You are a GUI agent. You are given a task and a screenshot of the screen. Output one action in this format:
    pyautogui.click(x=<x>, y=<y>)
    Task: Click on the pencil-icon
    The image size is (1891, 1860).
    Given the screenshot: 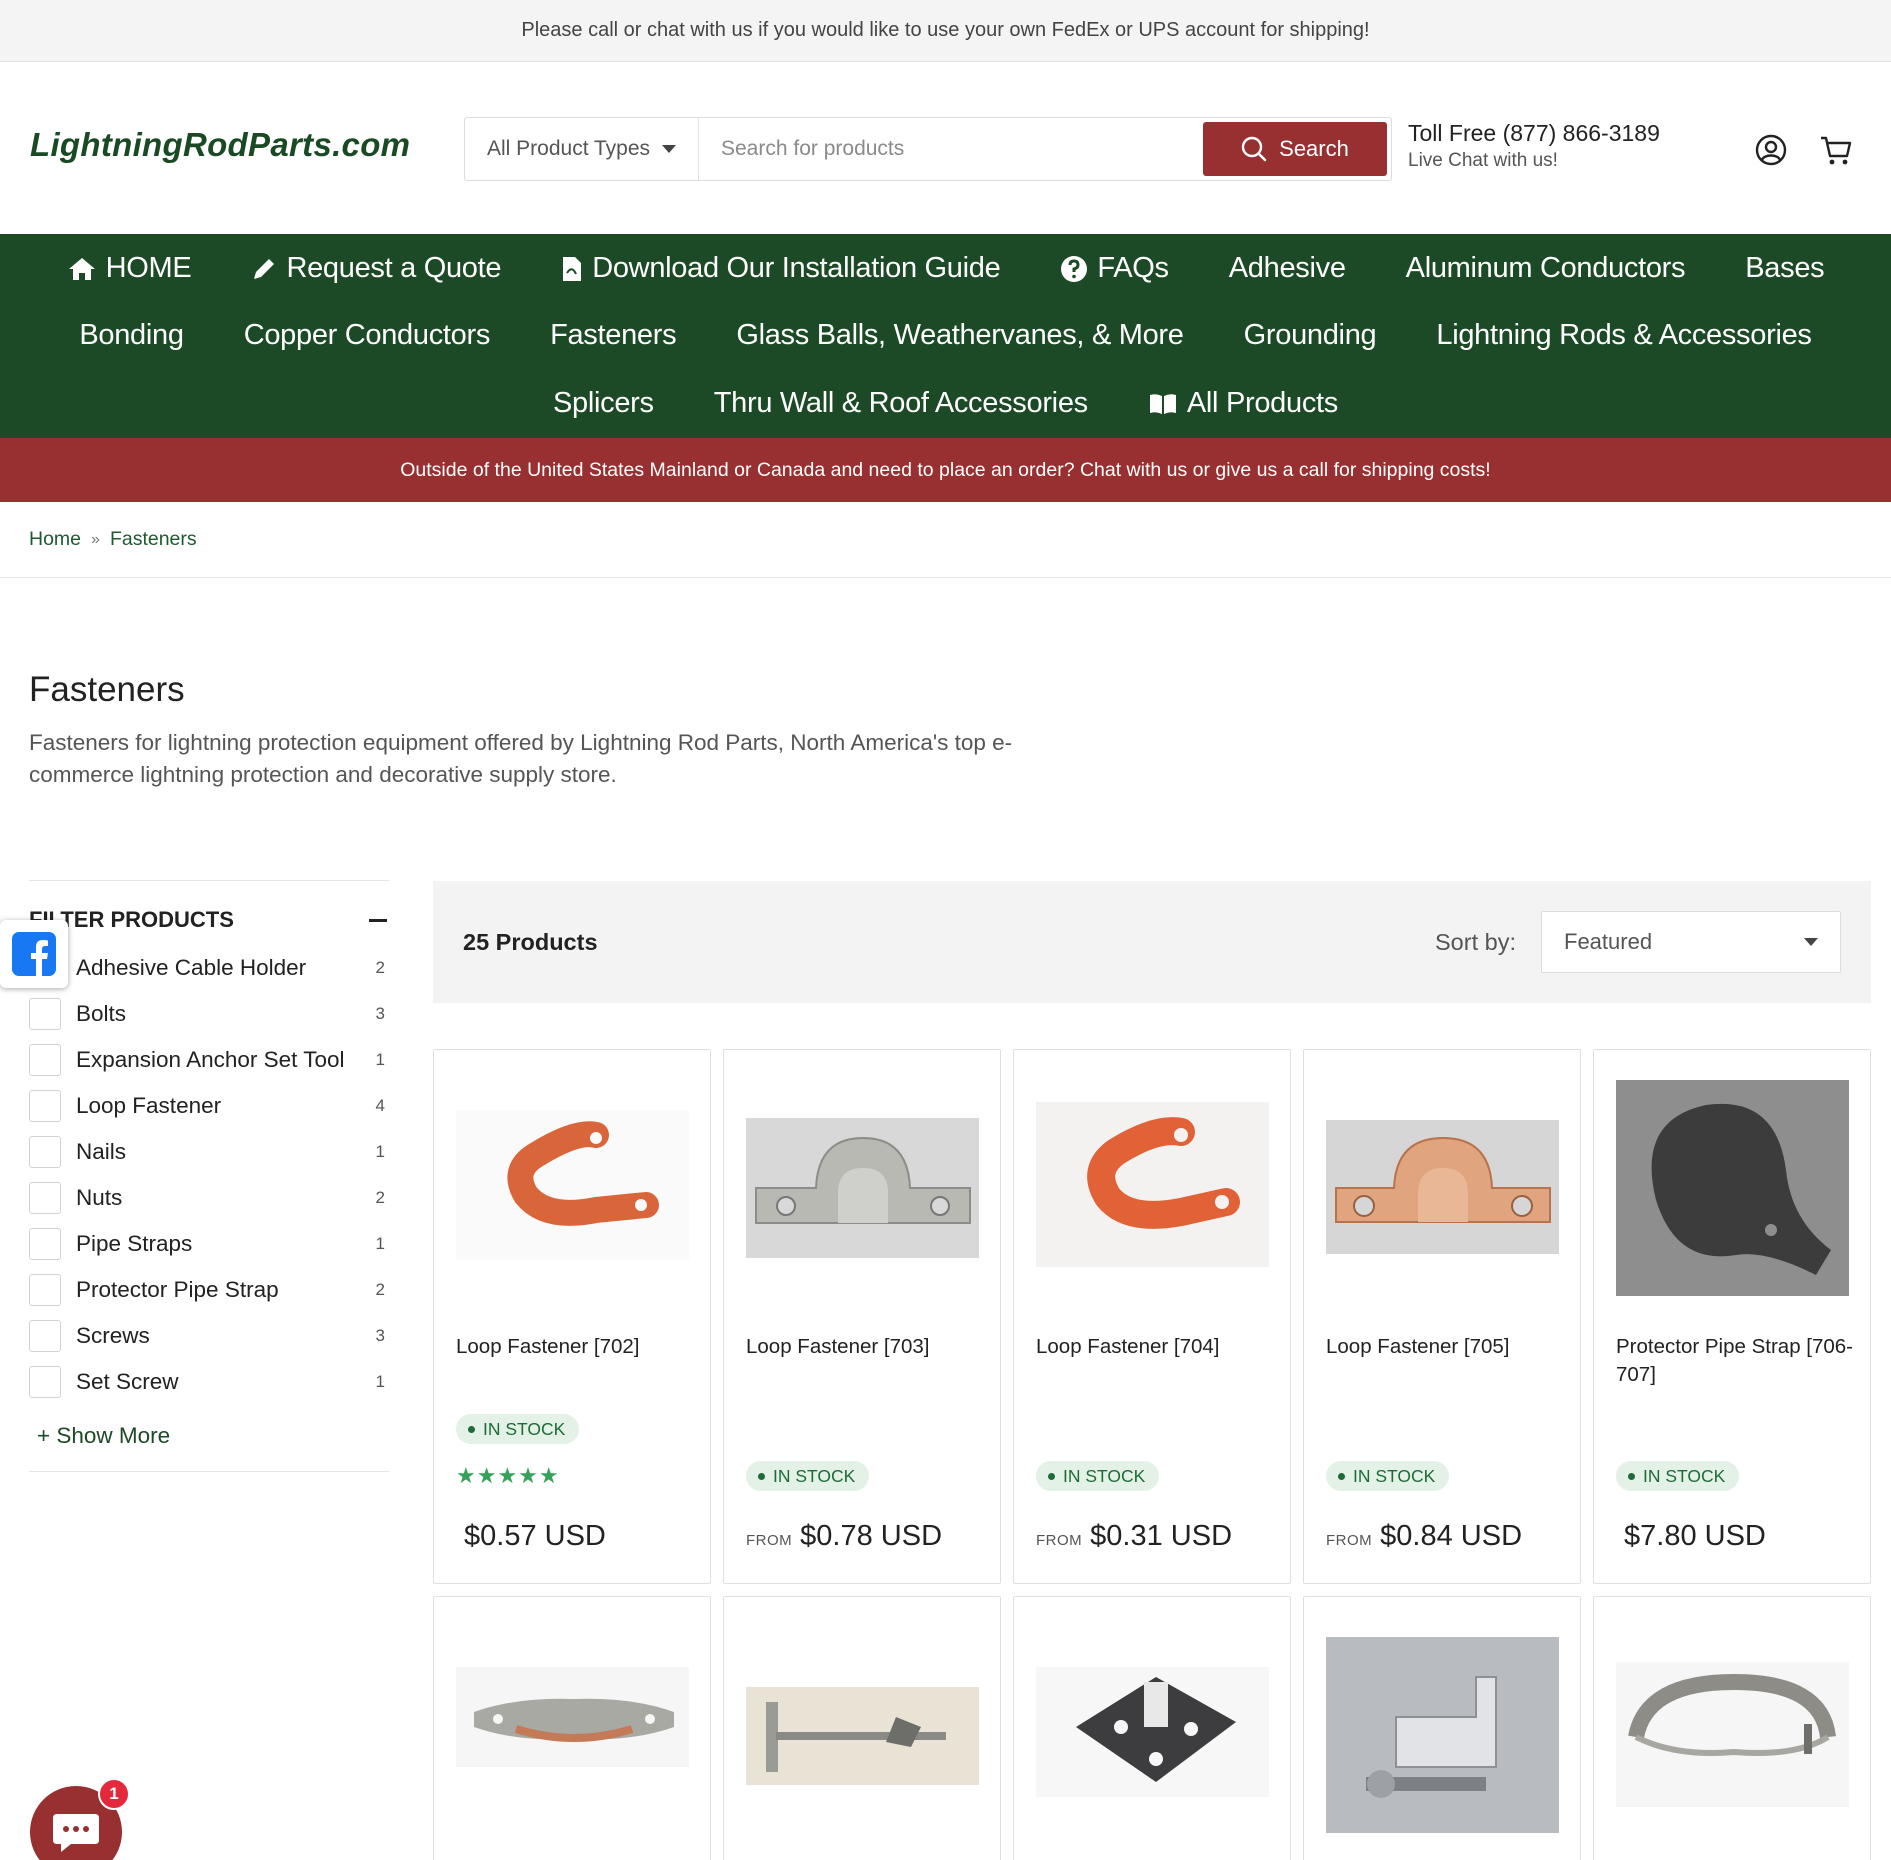 What is the action you would take?
    pyautogui.click(x=264, y=268)
    